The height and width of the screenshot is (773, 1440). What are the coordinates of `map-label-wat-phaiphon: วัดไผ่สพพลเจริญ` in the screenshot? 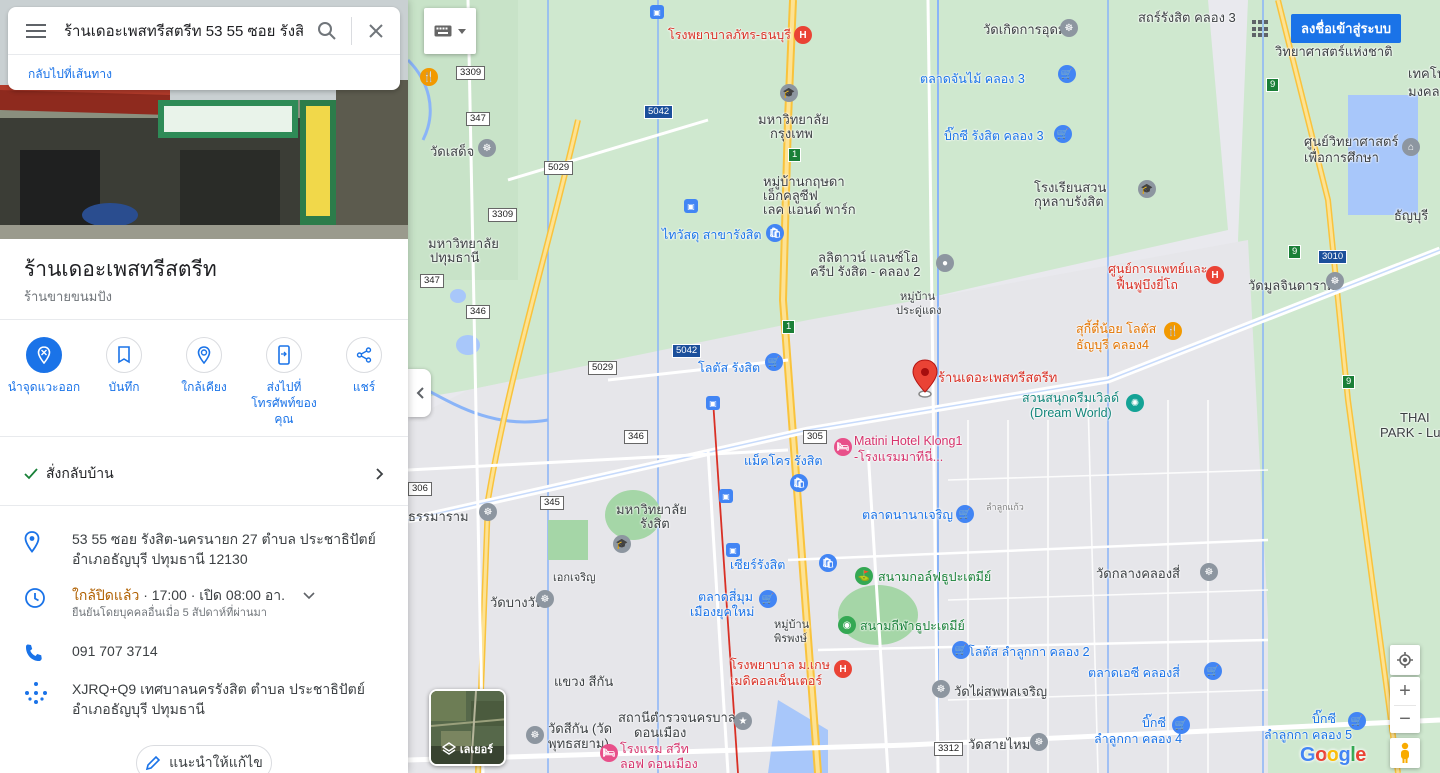 It's located at (1000, 691).